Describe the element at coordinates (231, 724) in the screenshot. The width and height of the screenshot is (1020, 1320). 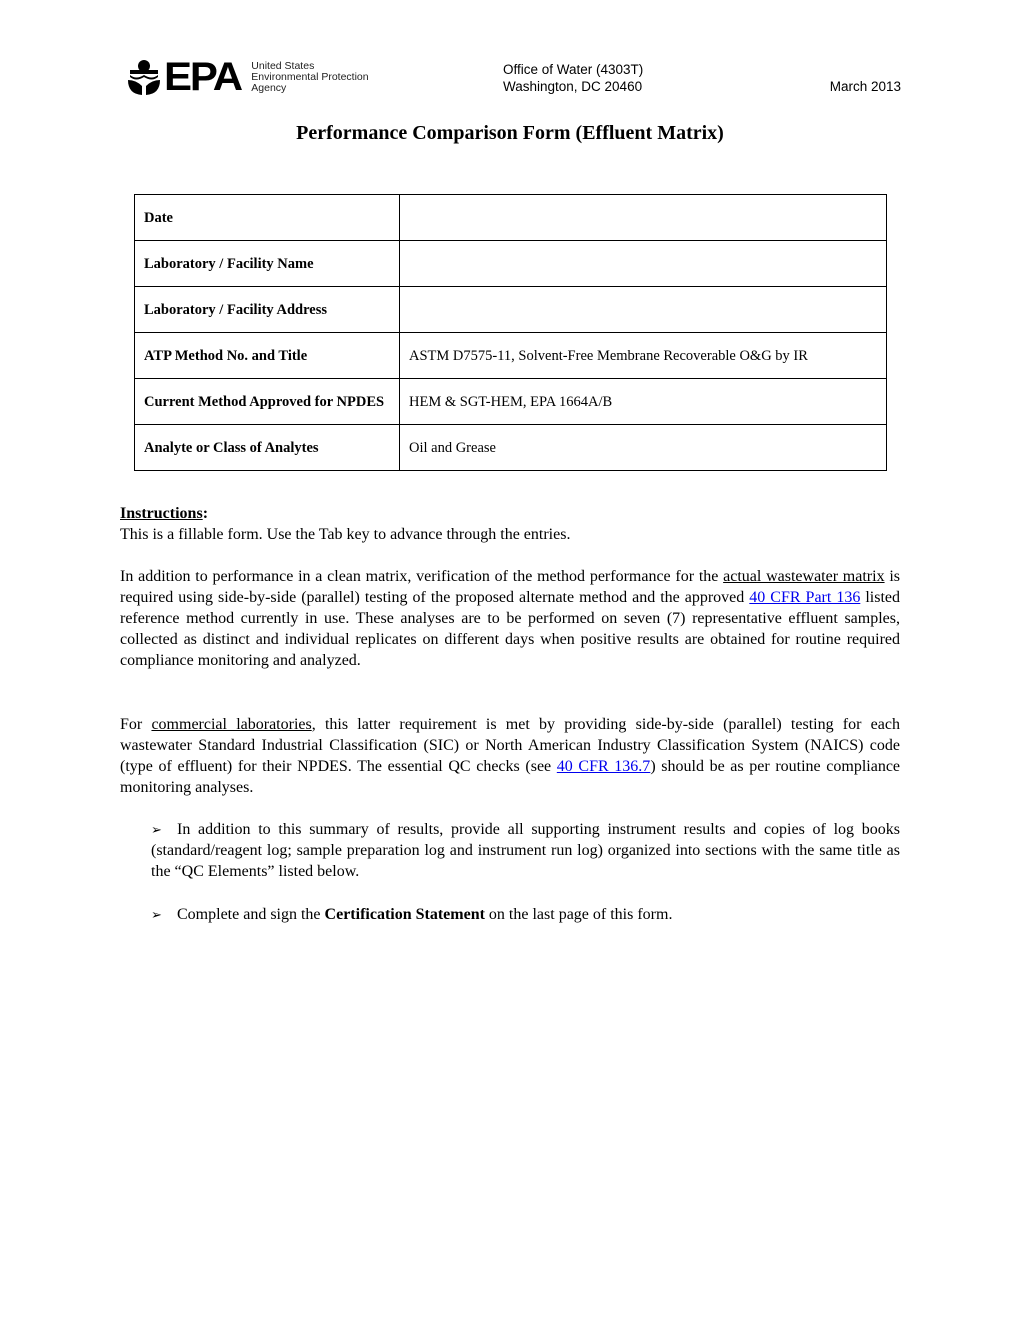
I see `commercial-laboratories-text: commercial laboratories` at that location.